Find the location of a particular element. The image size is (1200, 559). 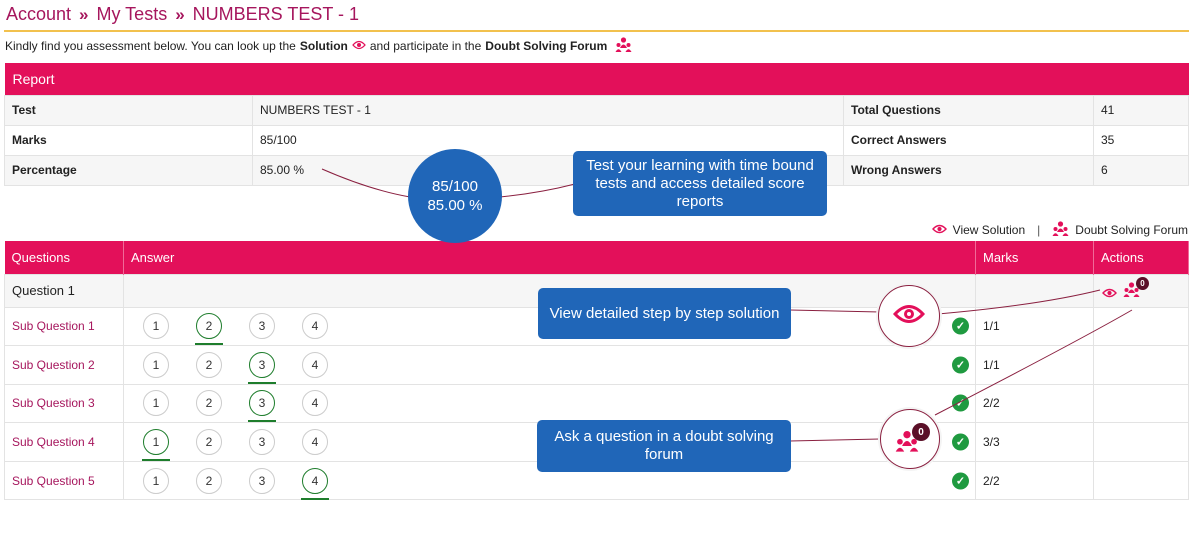

question-group-label: Question 1 is located at coordinates (64, 290).